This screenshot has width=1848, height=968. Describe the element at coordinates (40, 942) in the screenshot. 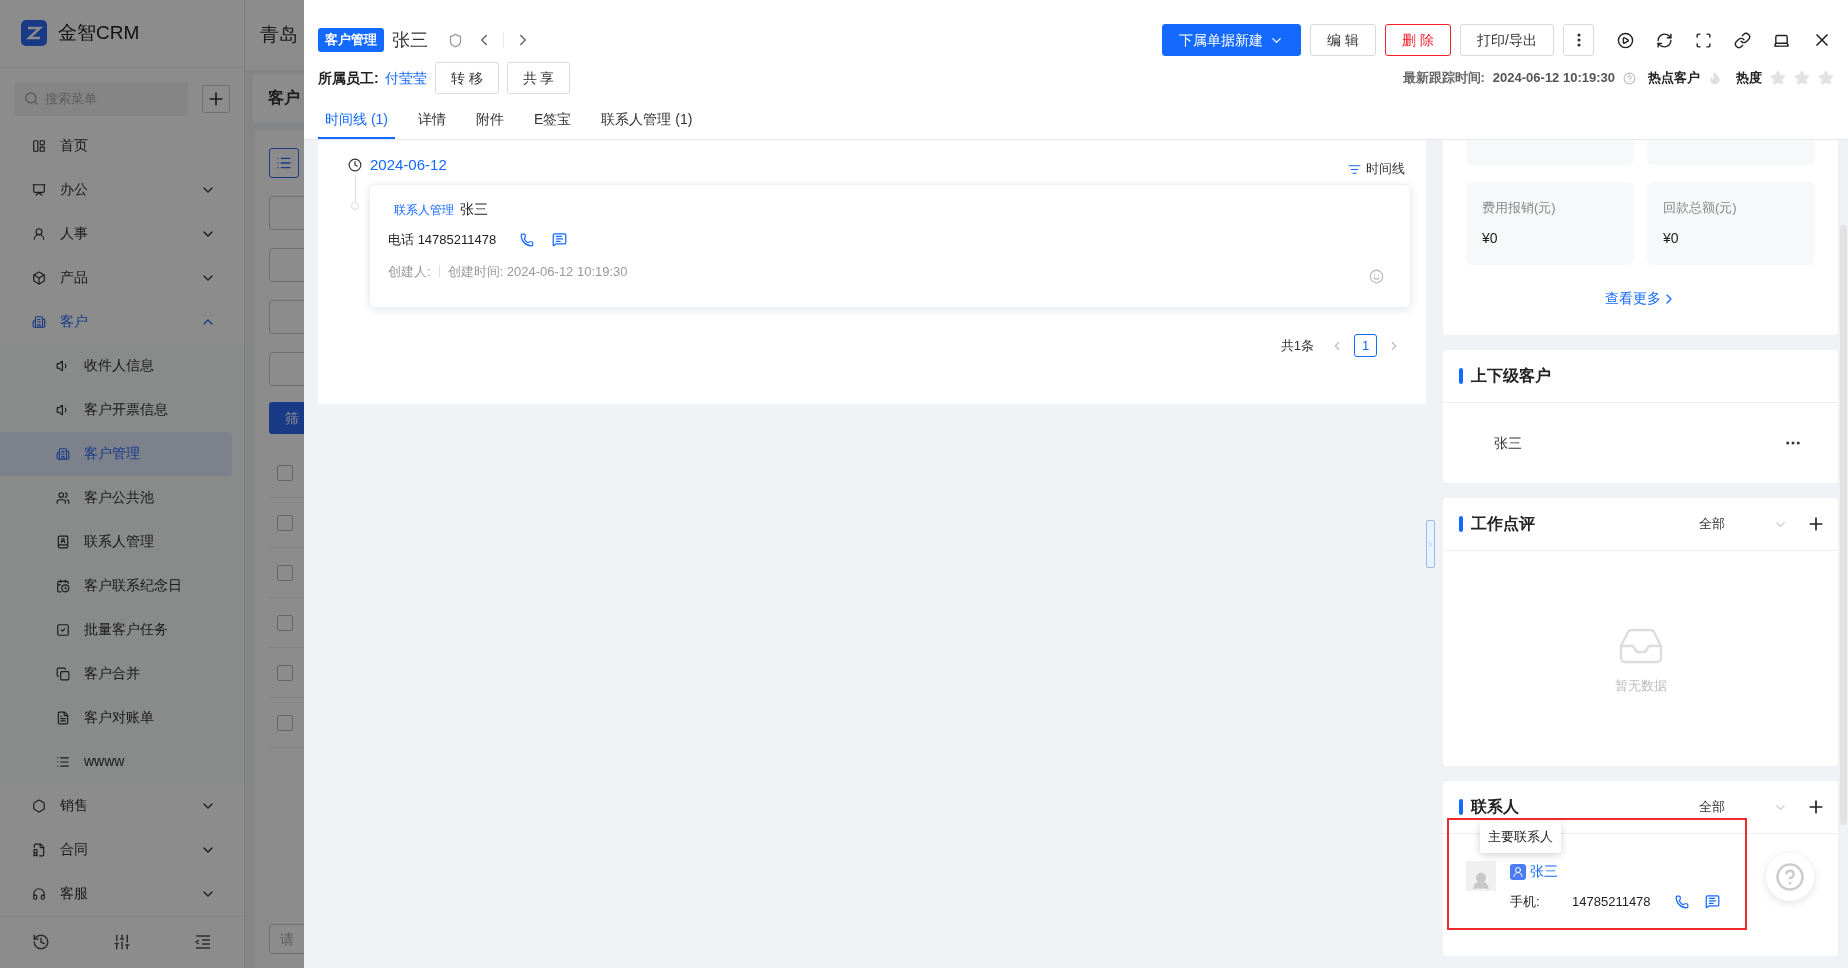

I see `history-icon` at that location.